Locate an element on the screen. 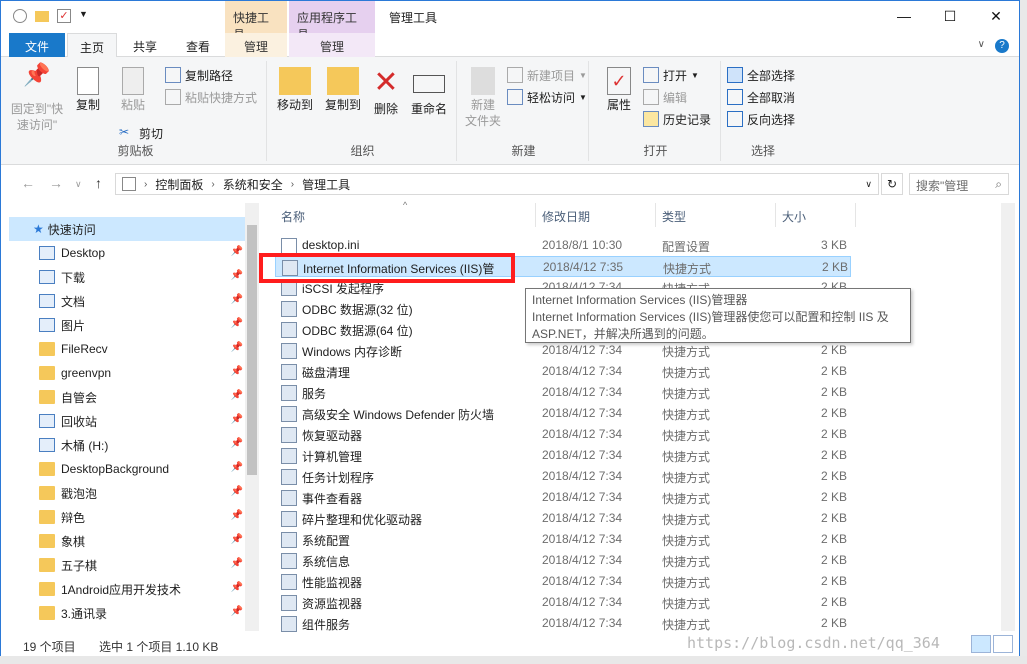  tab-manage-shortcut: 管理 is located at coordinates (256, 45).